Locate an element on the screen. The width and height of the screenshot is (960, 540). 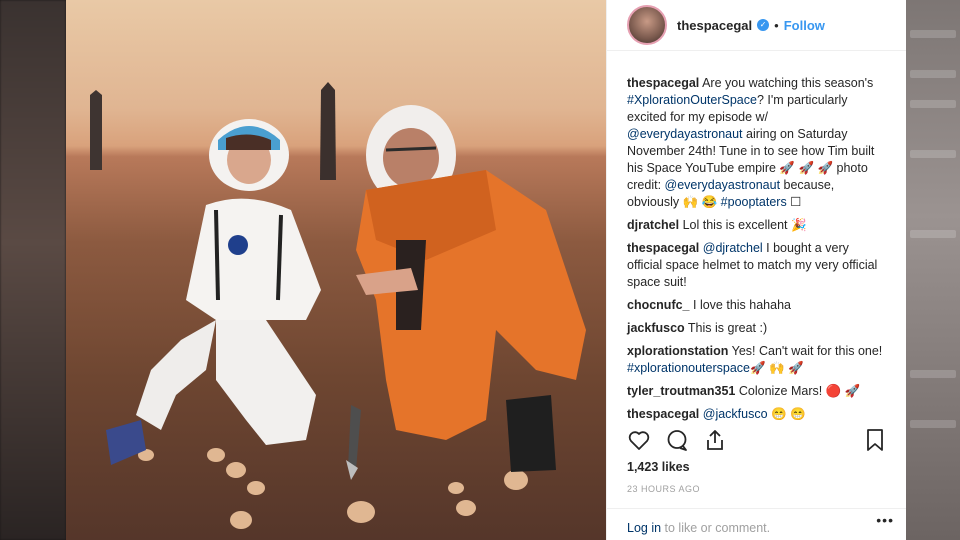
comment-username: djratchel is located at coordinates (653, 225).